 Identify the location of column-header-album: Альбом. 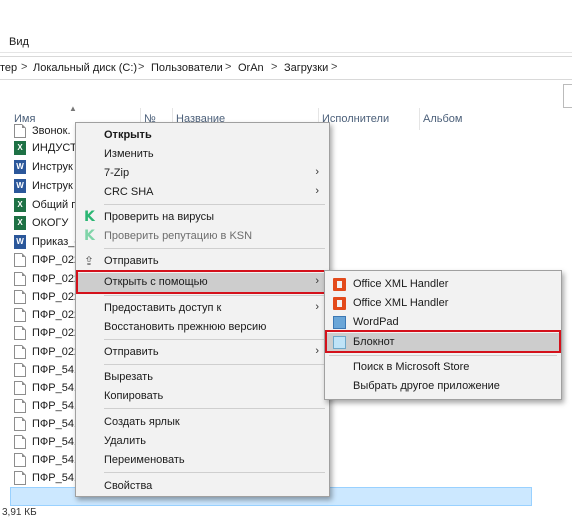
(442, 119).